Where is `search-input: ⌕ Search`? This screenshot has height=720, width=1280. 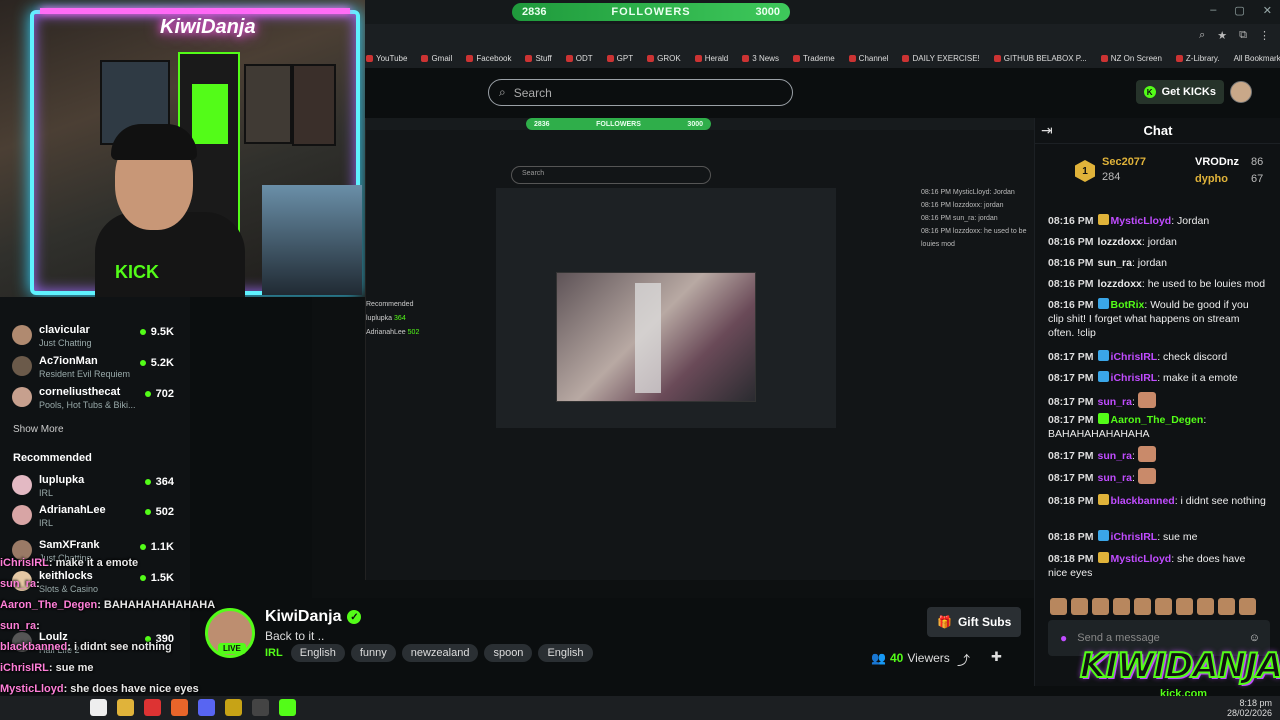
search-input: ⌕ Search is located at coordinates (640, 92).